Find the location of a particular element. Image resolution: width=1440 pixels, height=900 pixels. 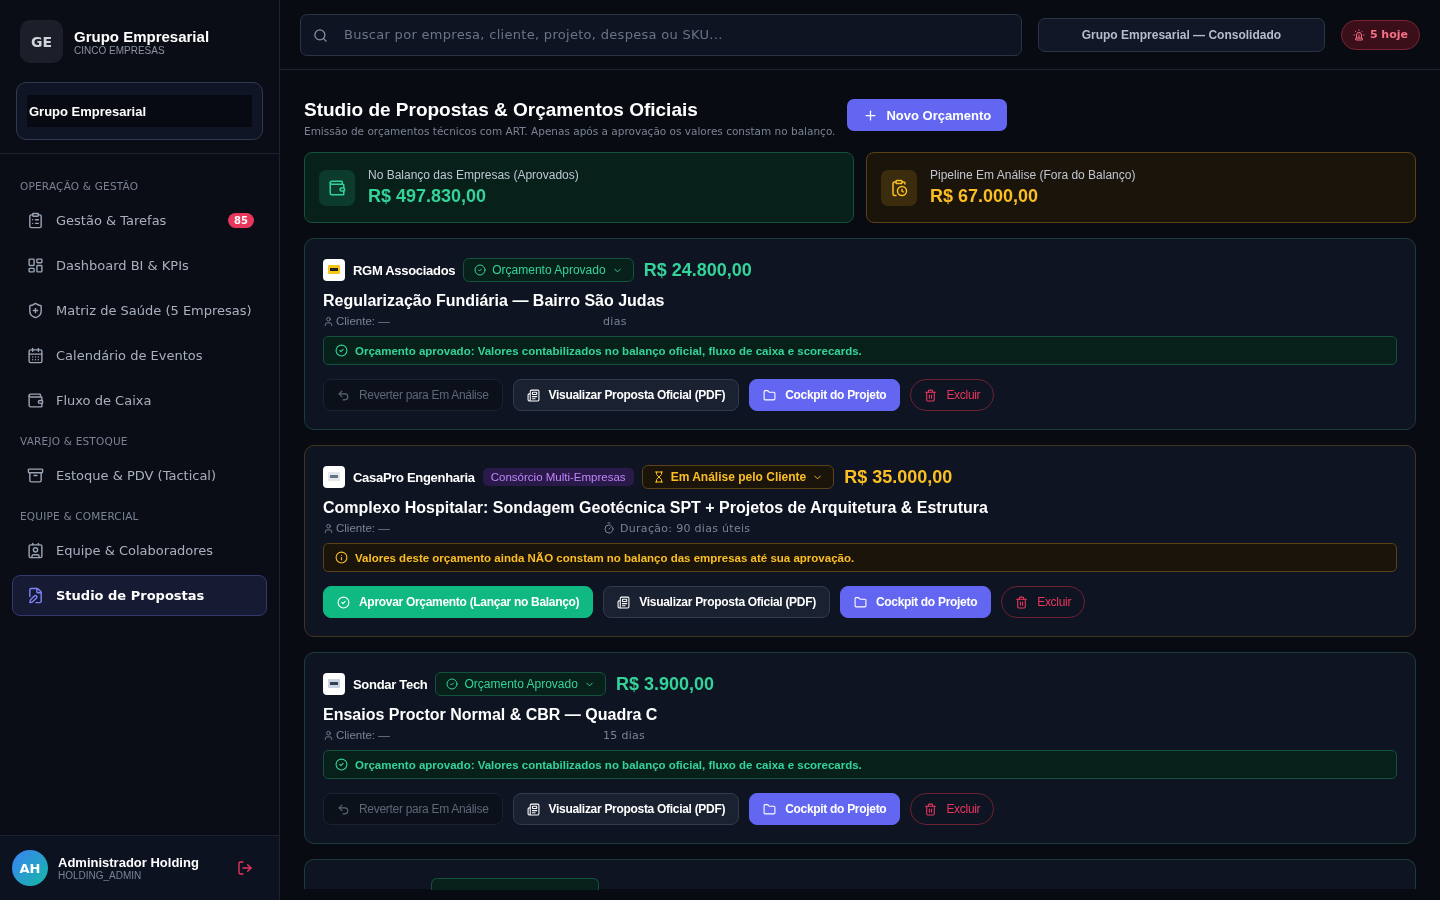

brand-title: Grupo Empresarial is located at coordinates (142, 36).